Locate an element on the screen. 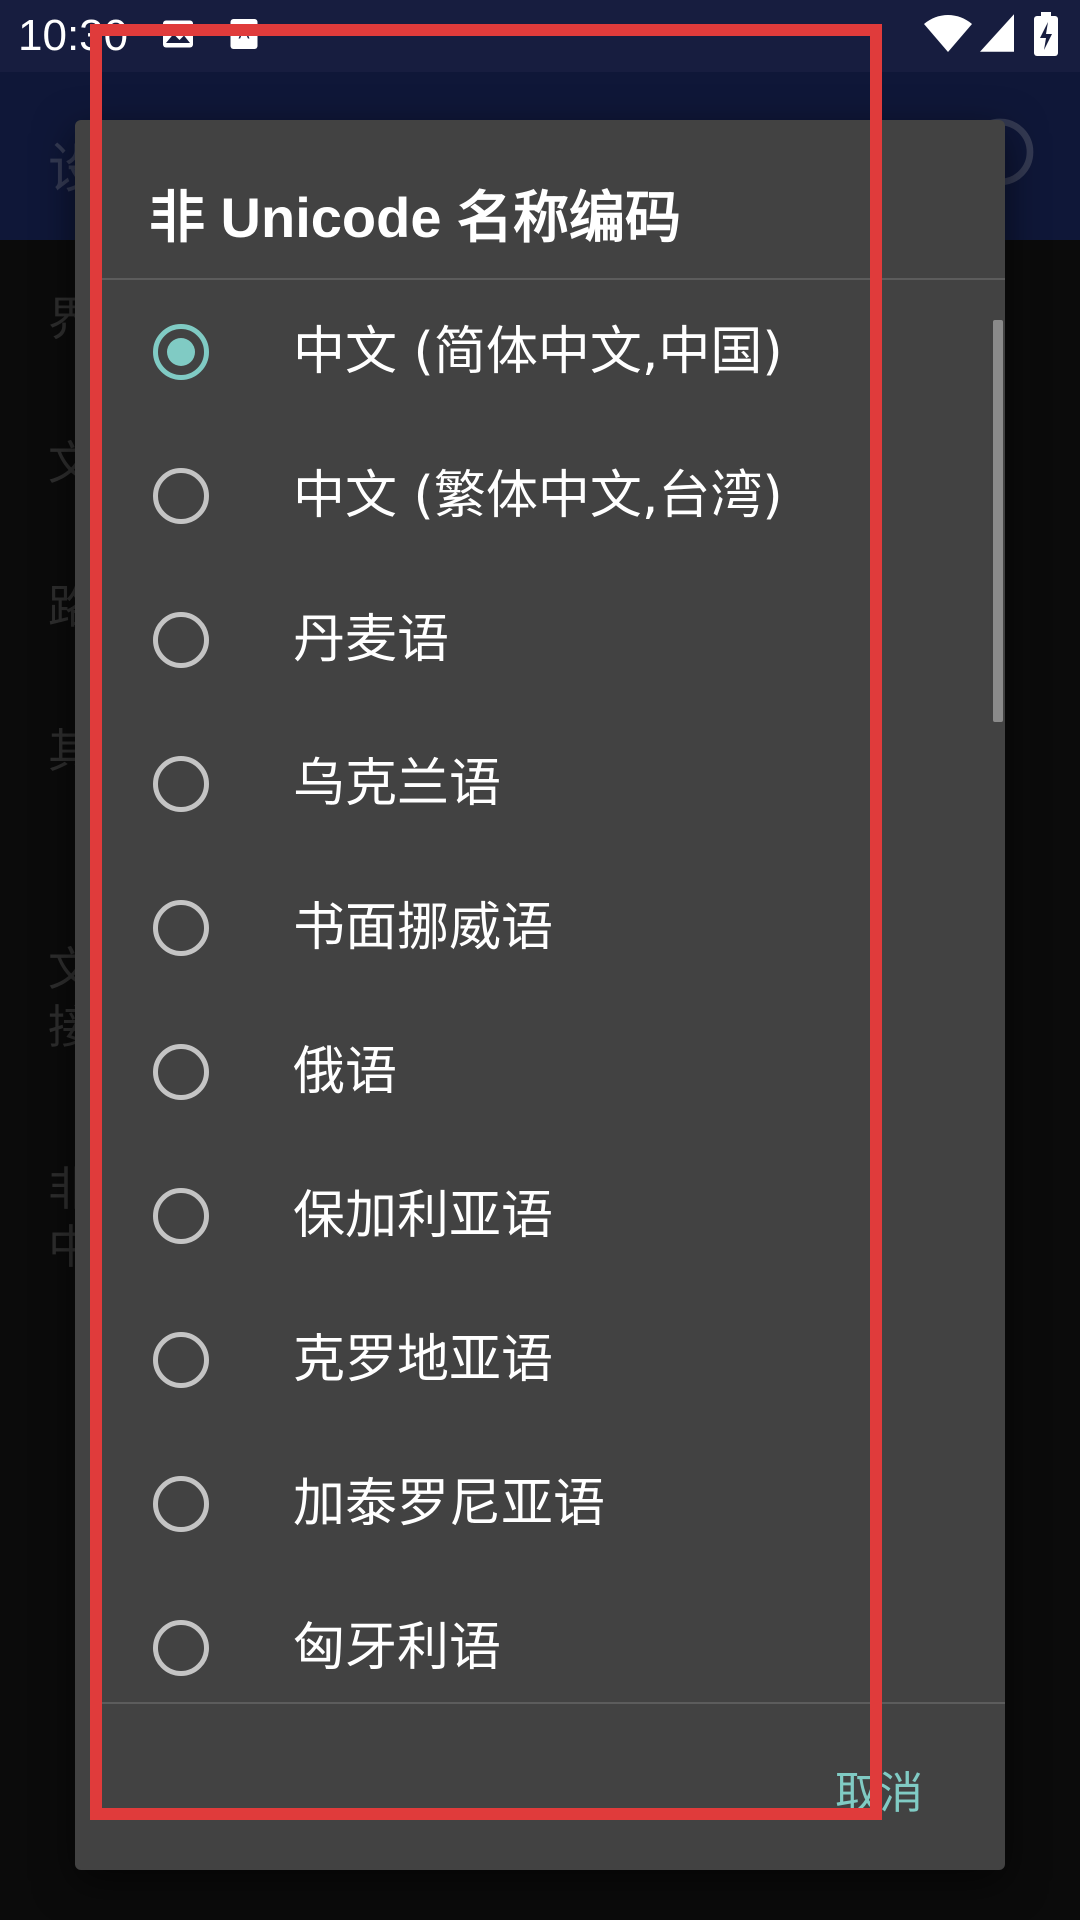 The image size is (1080, 1920). signal-icon is located at coordinates (997, 35).